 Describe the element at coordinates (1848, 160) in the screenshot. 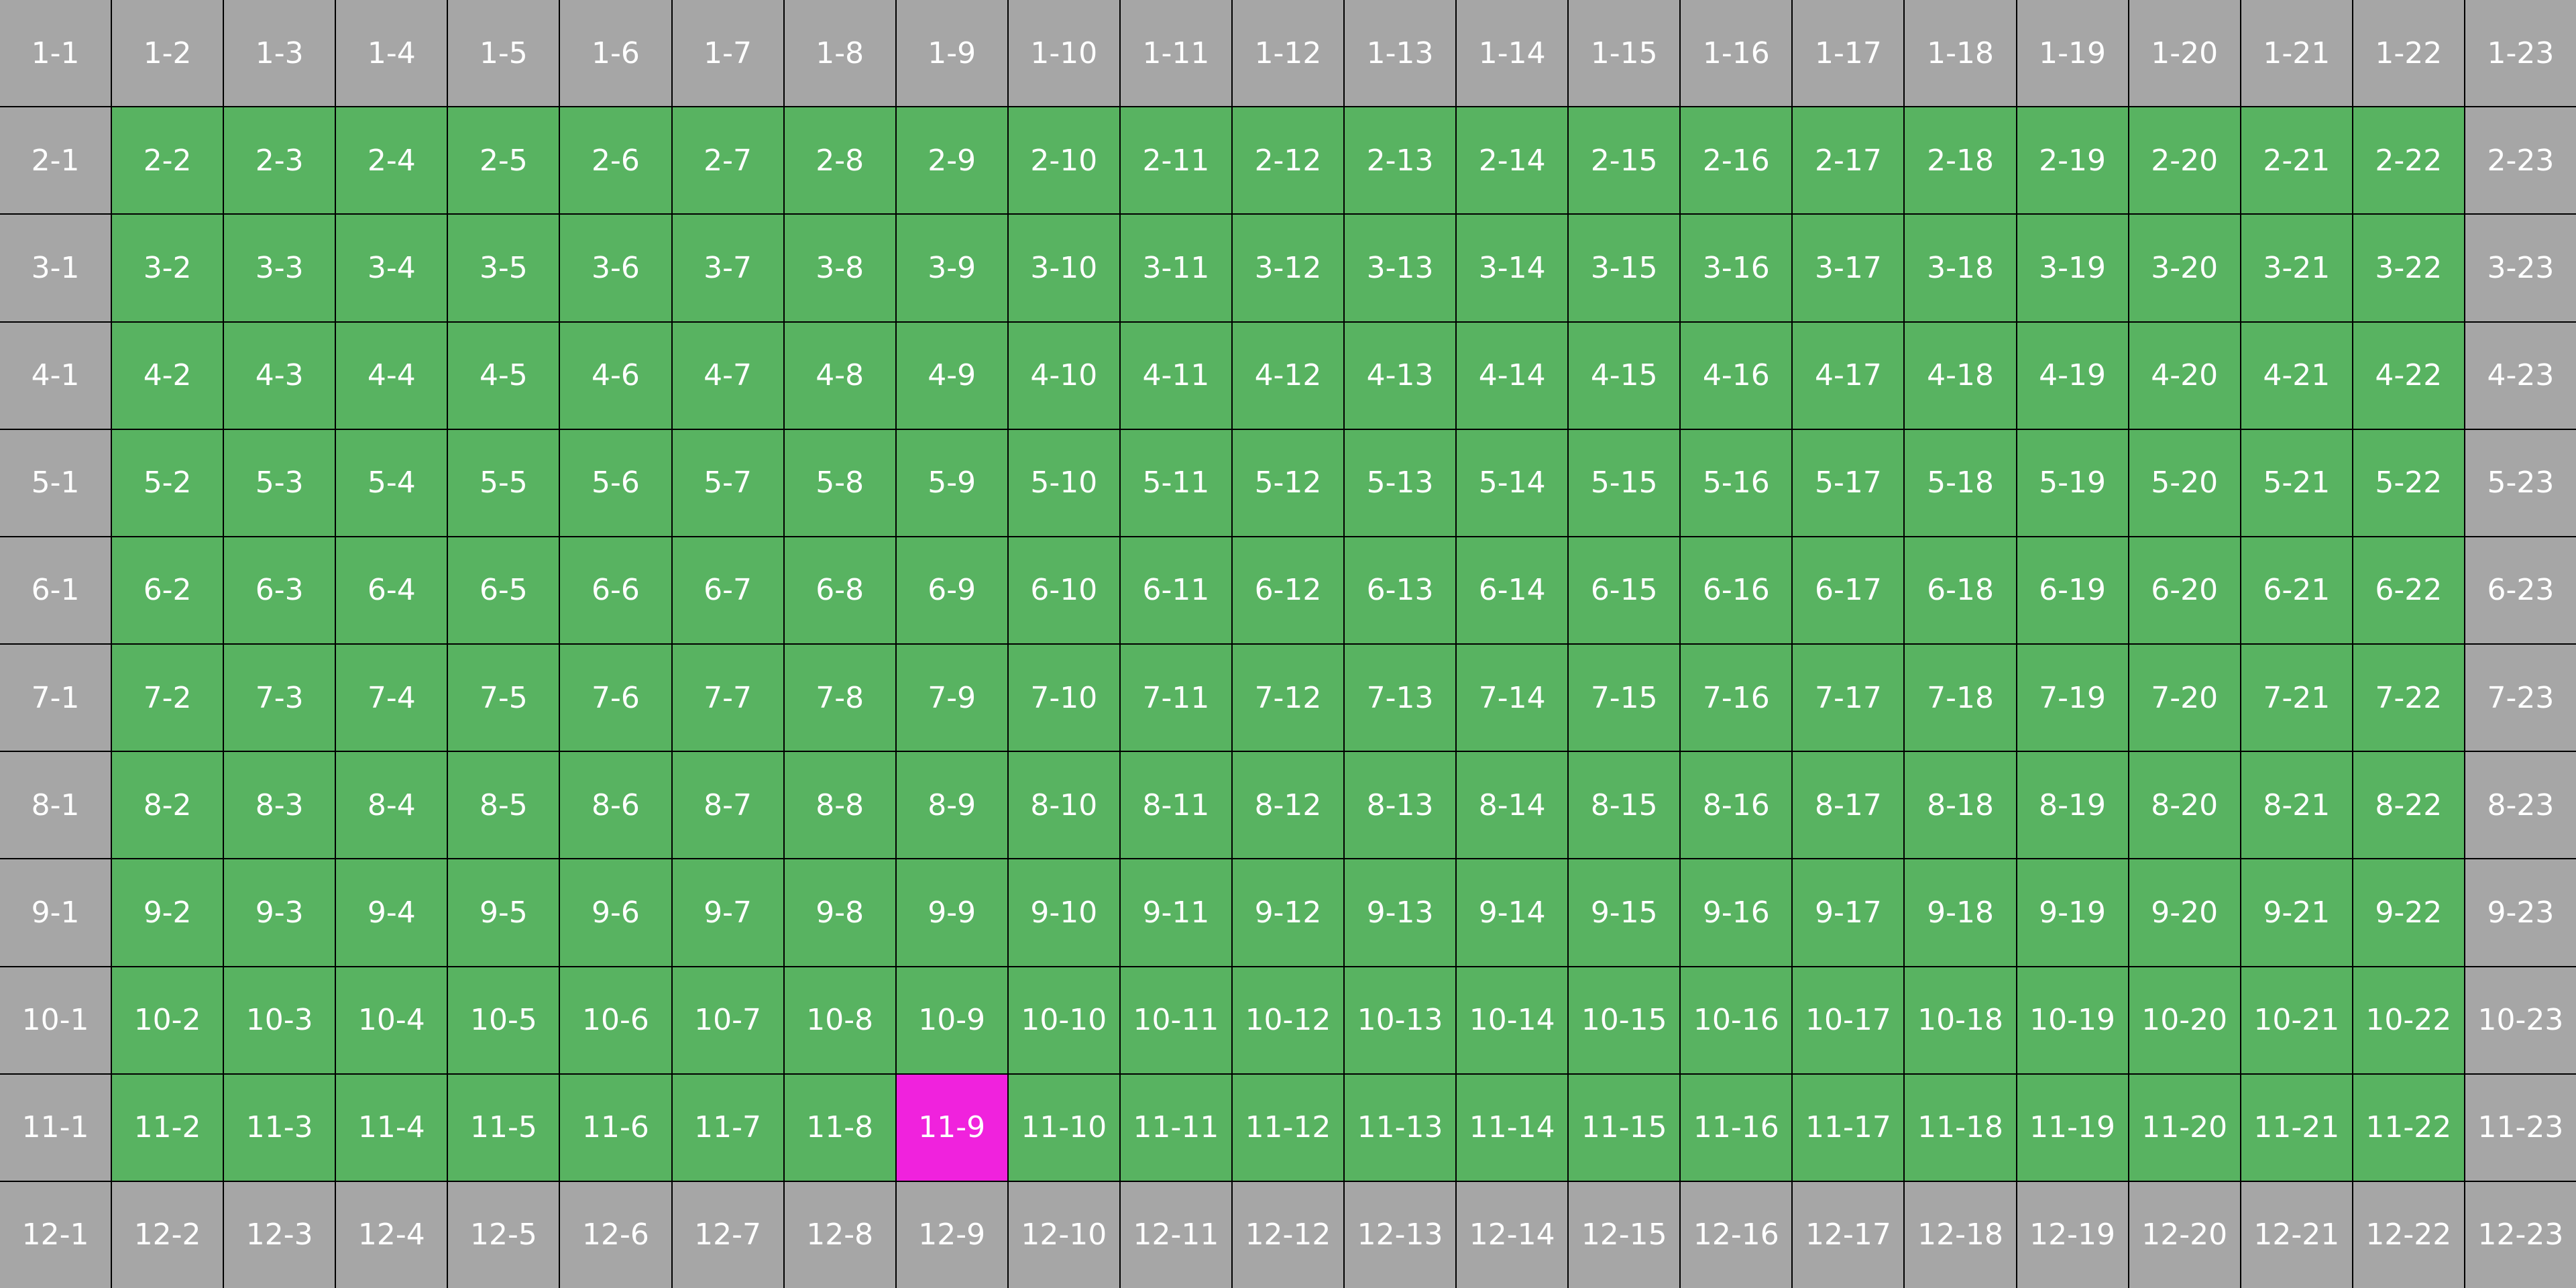

I see `grid-cell: 2-17` at that location.